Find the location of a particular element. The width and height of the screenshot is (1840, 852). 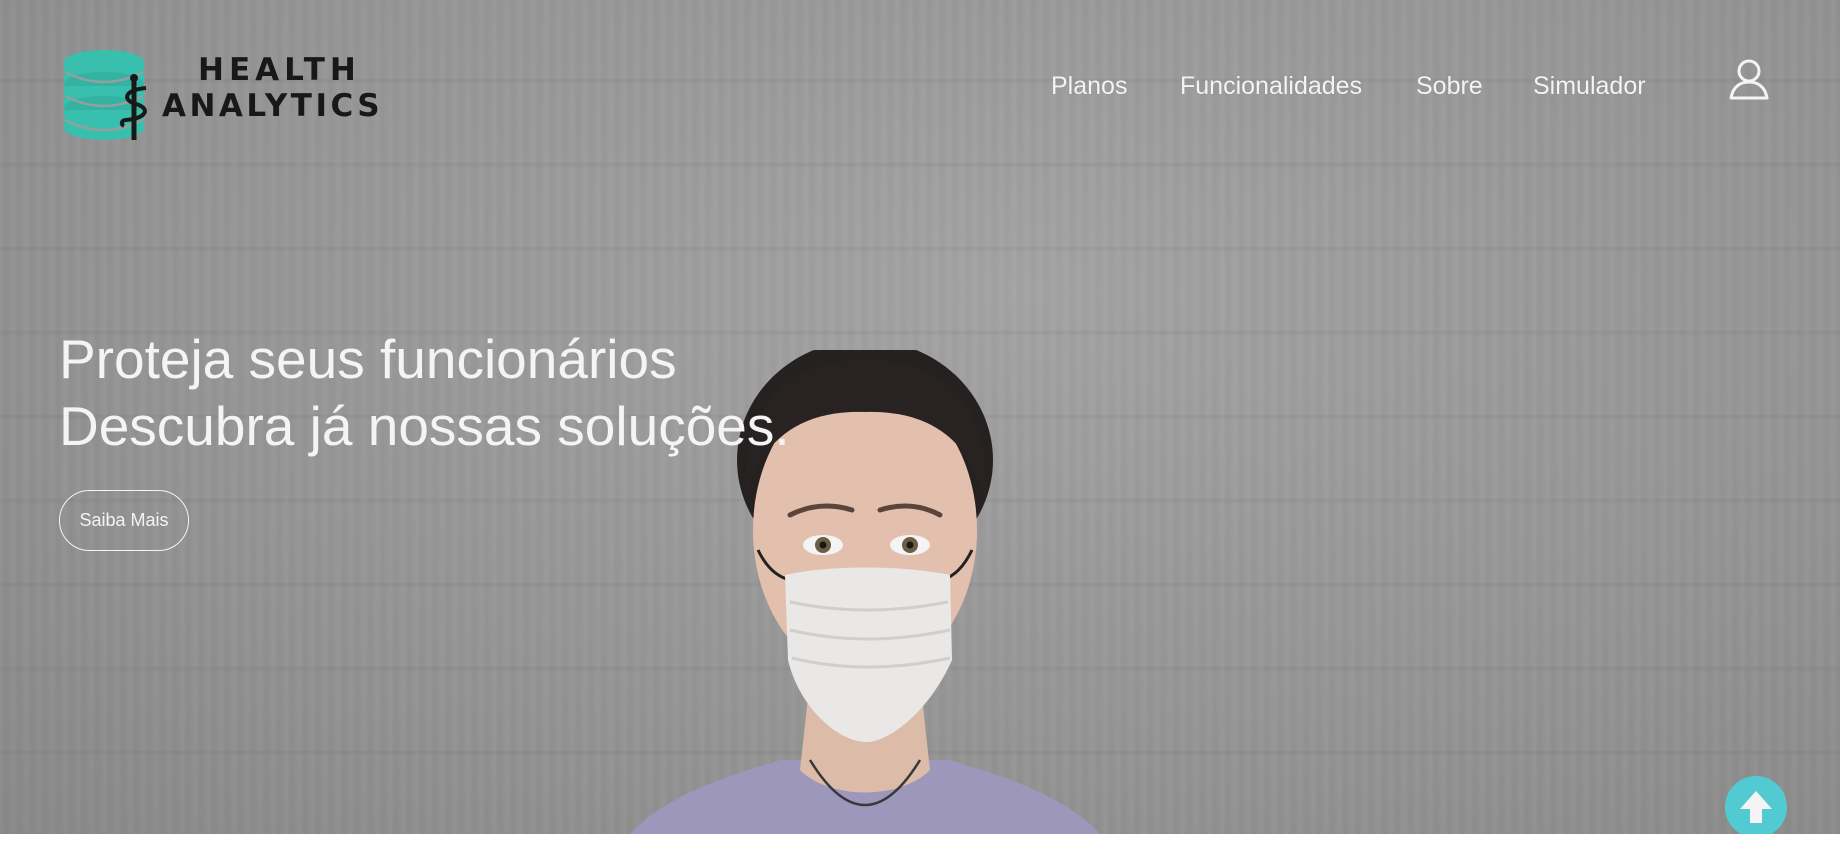

nav-link-sobre: Sobre is located at coordinates (1449, 86).